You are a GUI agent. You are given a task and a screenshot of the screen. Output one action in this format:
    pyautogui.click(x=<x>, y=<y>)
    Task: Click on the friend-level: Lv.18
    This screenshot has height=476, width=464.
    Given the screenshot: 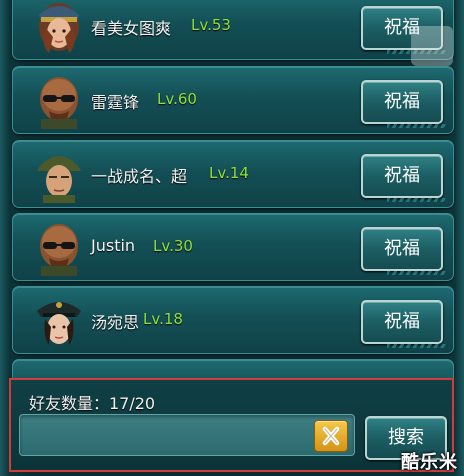 What is the action you would take?
    pyautogui.click(x=163, y=319)
    